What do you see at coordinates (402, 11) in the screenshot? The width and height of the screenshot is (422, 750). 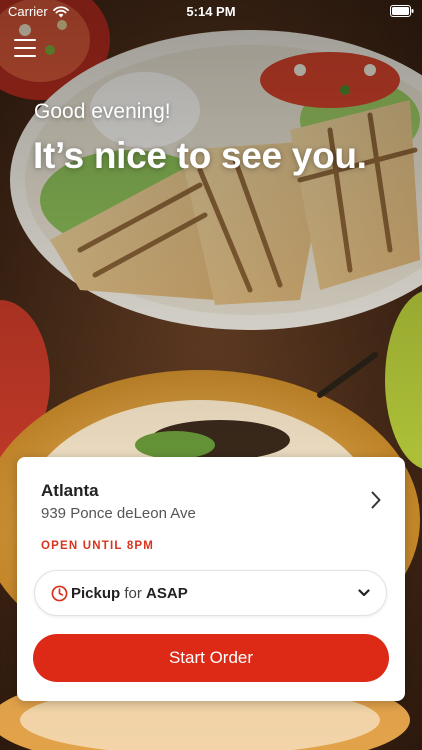 I see `battery-icon` at bounding box center [402, 11].